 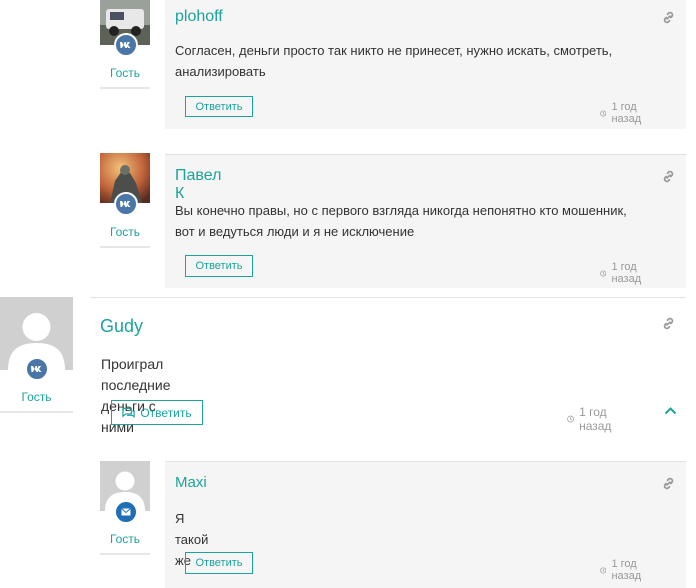 What do you see at coordinates (198, 185) in the screenshot?
I see `author-name: Павел К` at bounding box center [198, 185].